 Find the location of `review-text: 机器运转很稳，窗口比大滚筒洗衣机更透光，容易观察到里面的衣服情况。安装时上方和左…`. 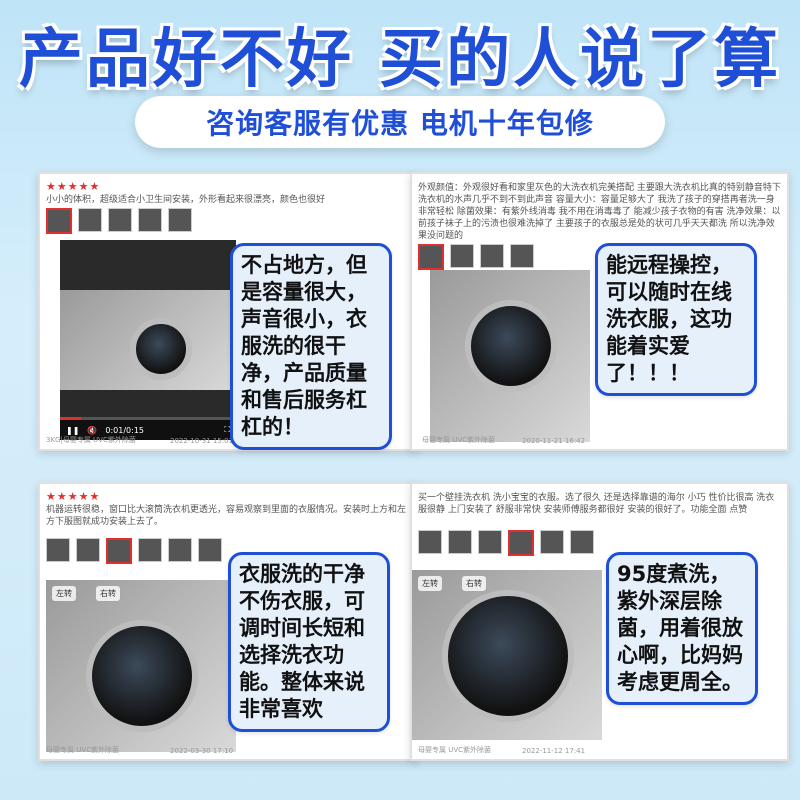

review-text: 机器运转很稳，窗口比大滚筒洗衣机更透光，容易观察到里面的衣服情况。安装时上方和左… is located at coordinates (226, 516).